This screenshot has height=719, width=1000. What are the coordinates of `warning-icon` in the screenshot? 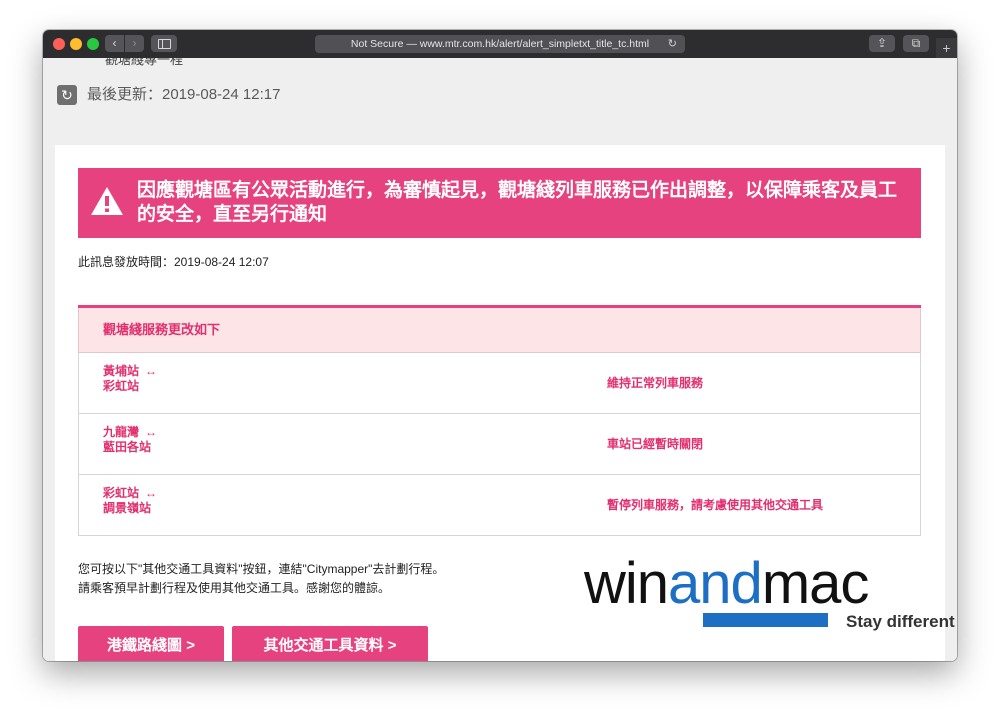 It's located at (107, 201).